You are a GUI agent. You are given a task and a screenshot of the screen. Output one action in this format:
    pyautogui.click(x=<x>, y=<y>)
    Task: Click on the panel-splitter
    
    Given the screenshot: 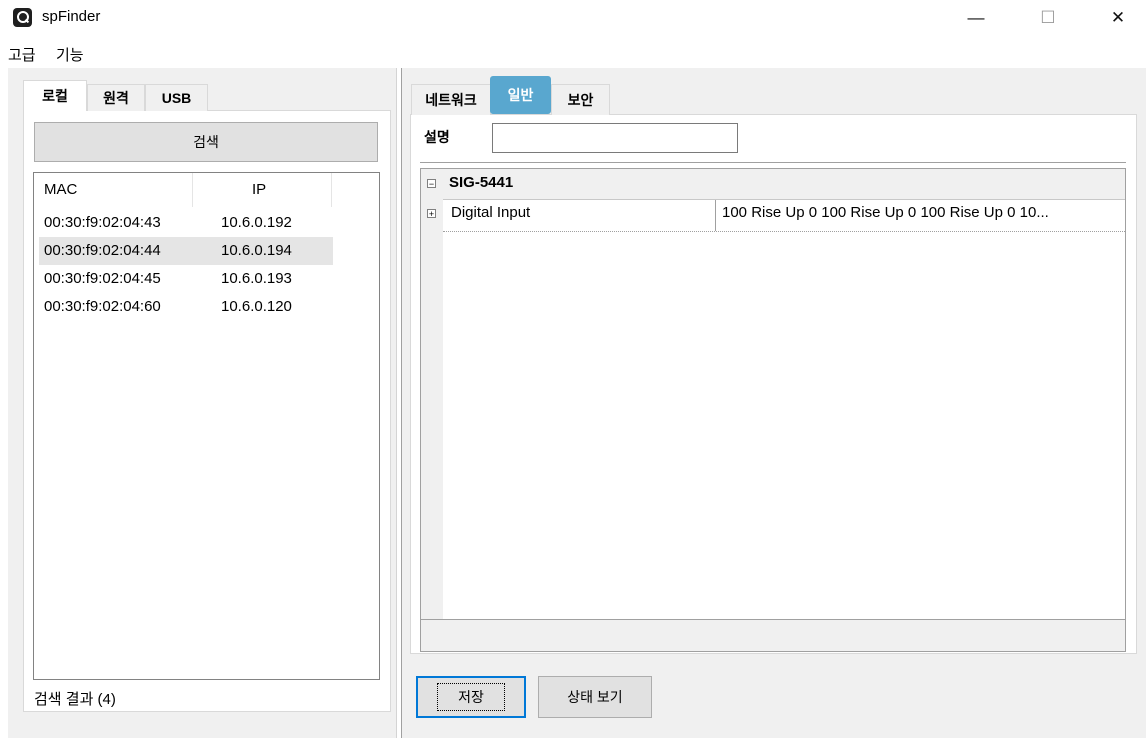 What is the action you would take?
    pyautogui.click(x=399, y=403)
    